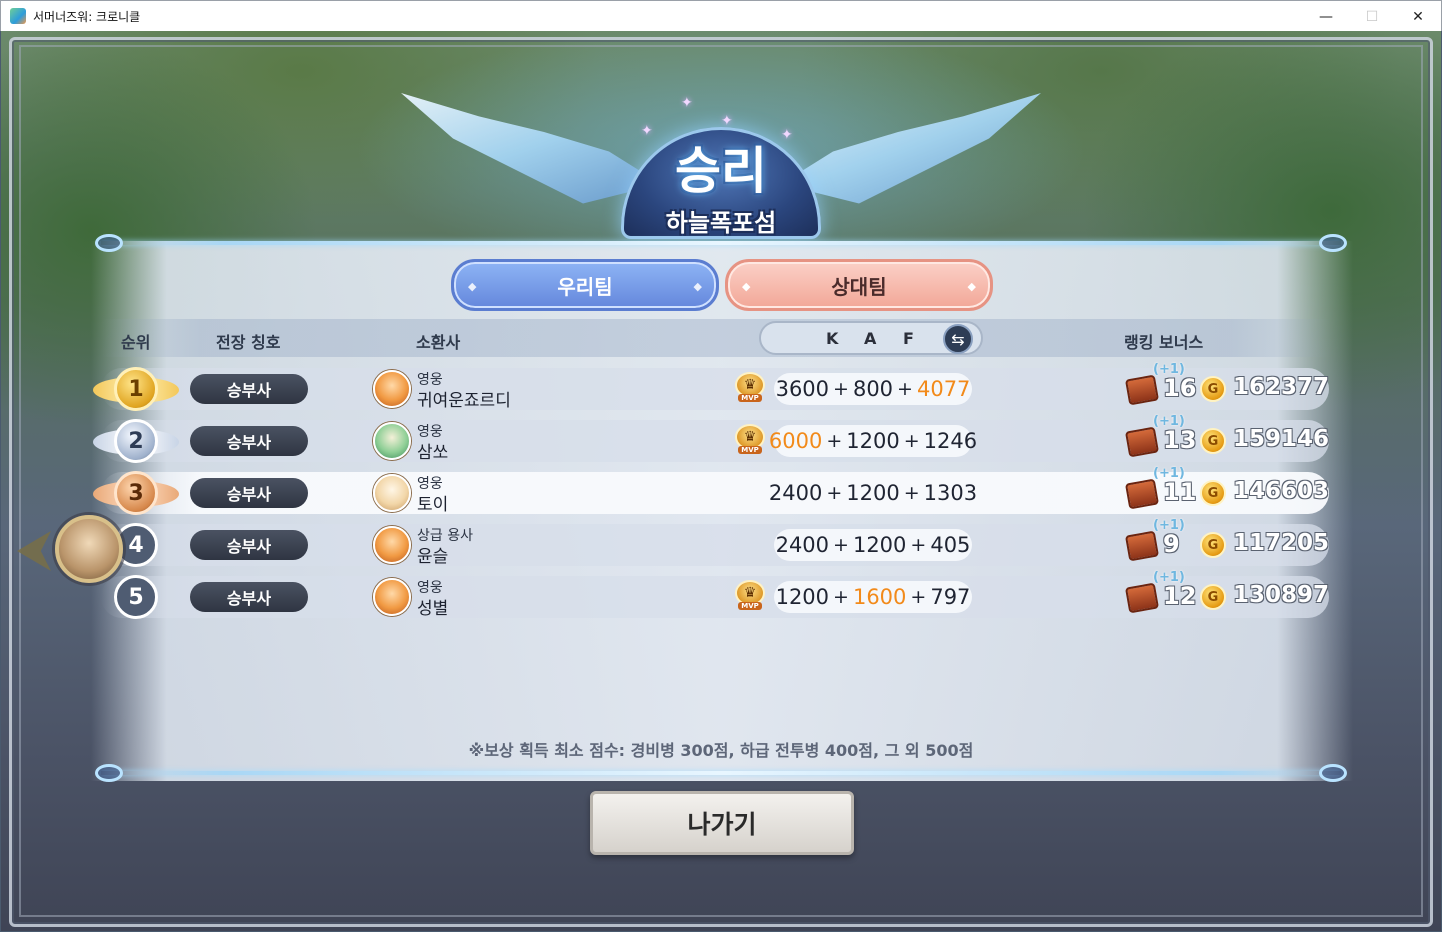  I want to click on header-k: K, so click(832, 338).